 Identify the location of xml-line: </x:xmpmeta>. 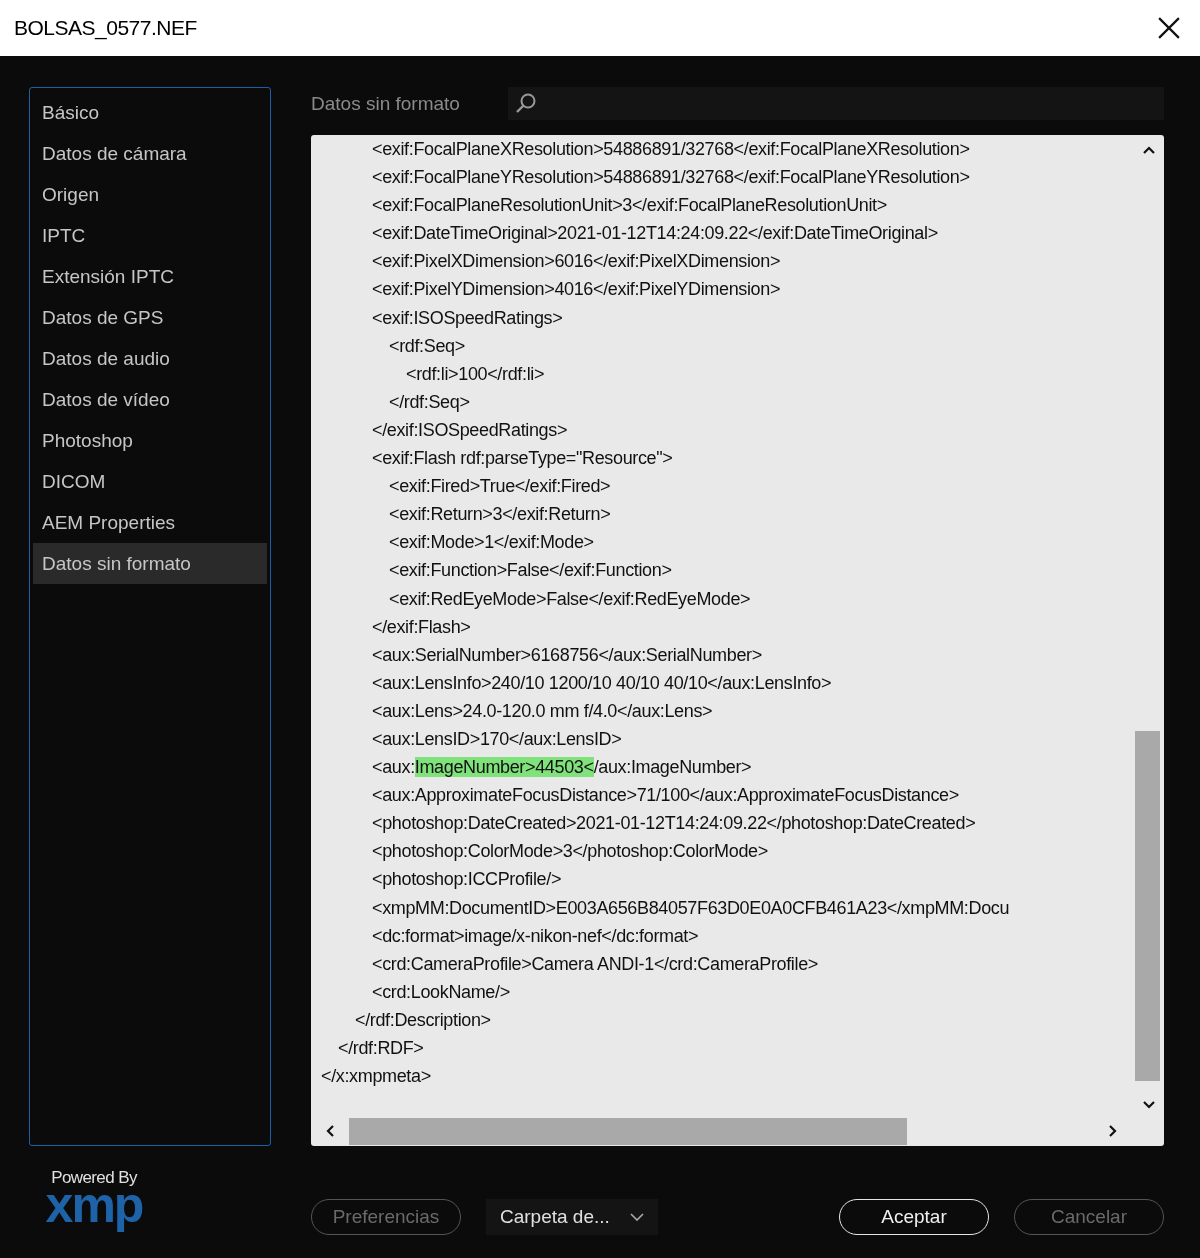
(376, 1077).